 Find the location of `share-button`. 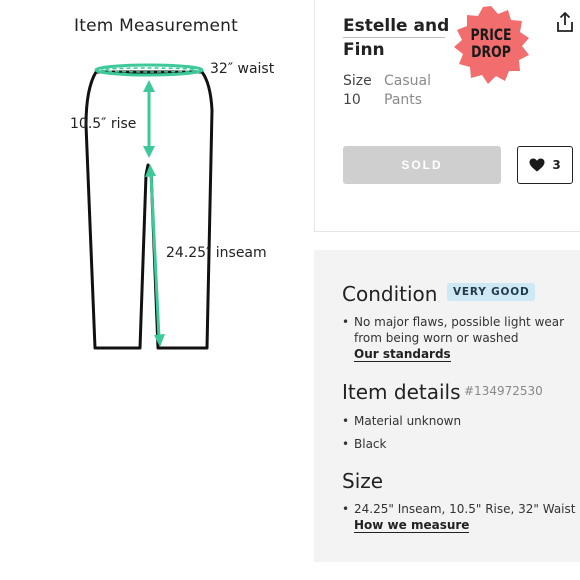

share-button is located at coordinates (565, 22).